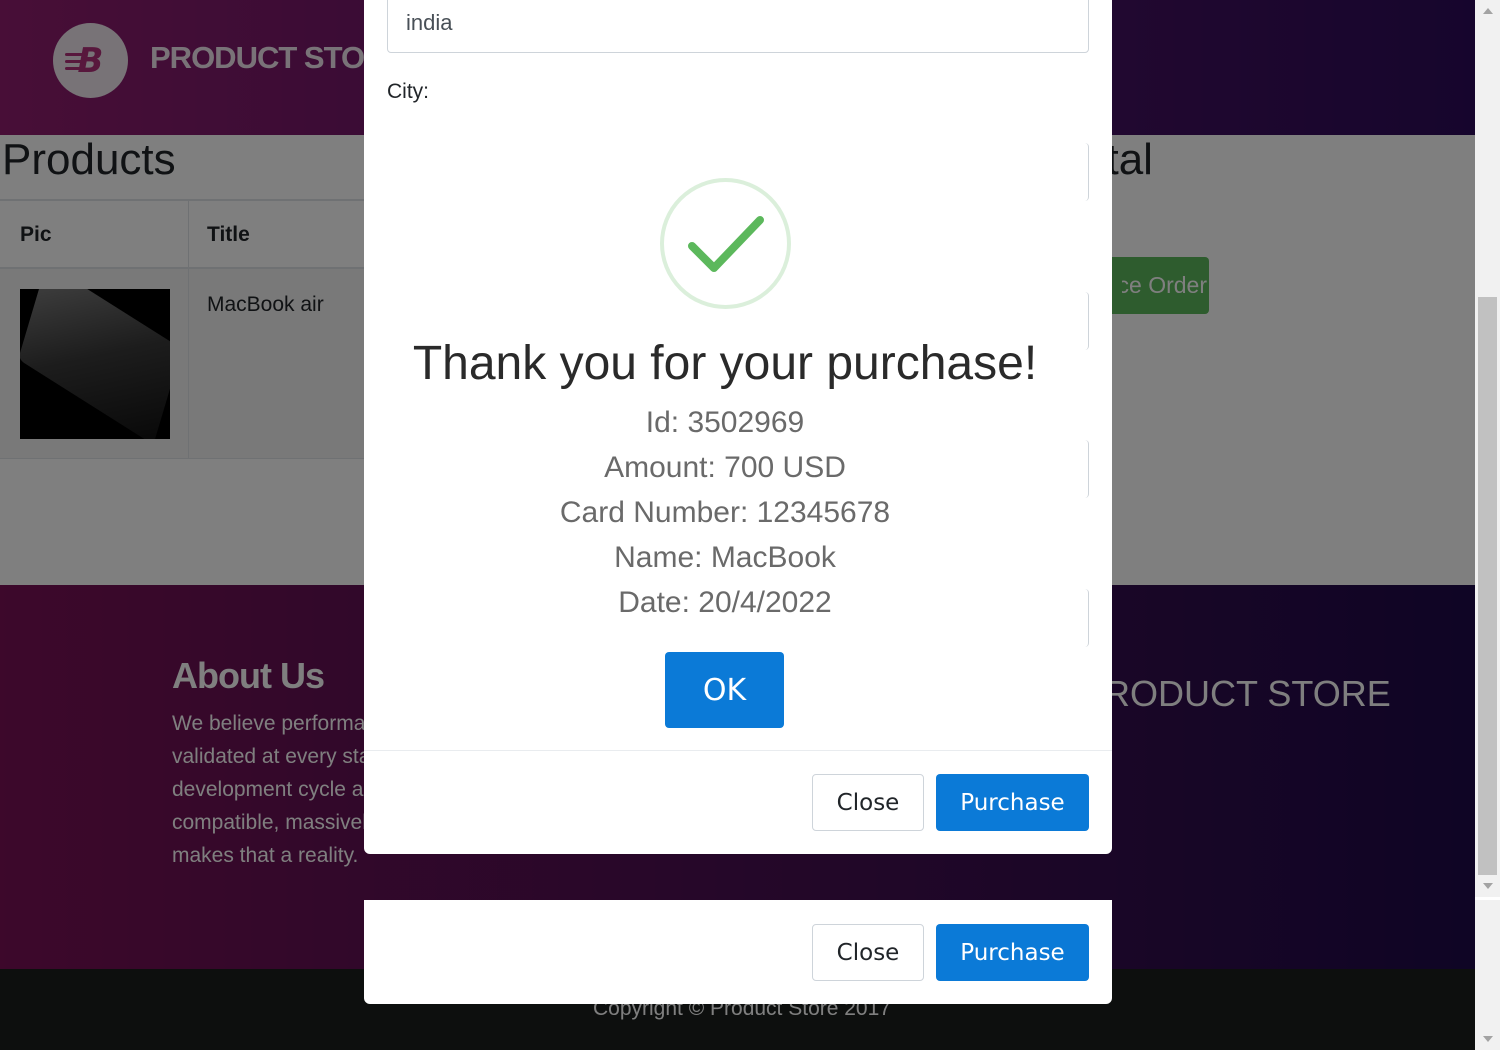 The image size is (1500, 1050). I want to click on amount-text: Amount: 700 USD, so click(725, 467).